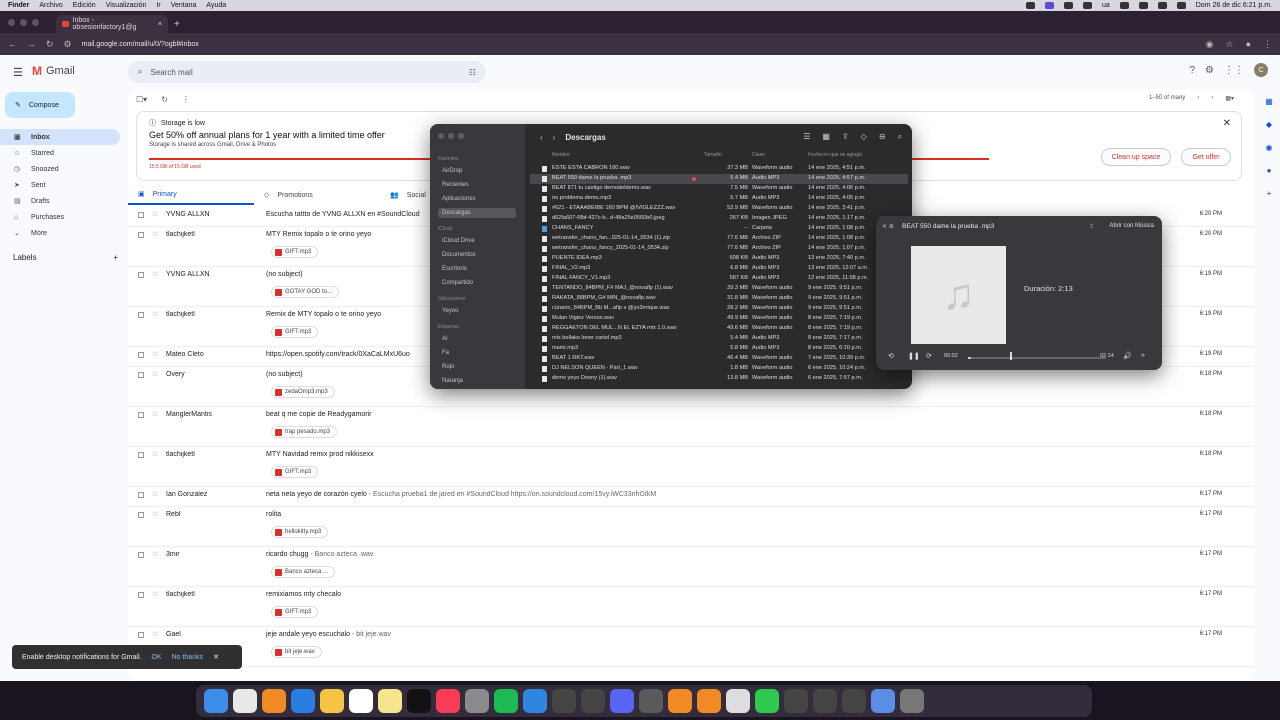 The height and width of the screenshot is (720, 1280). Describe the element at coordinates (164, 99) in the screenshot. I see `refresh-icon: ↻` at that location.